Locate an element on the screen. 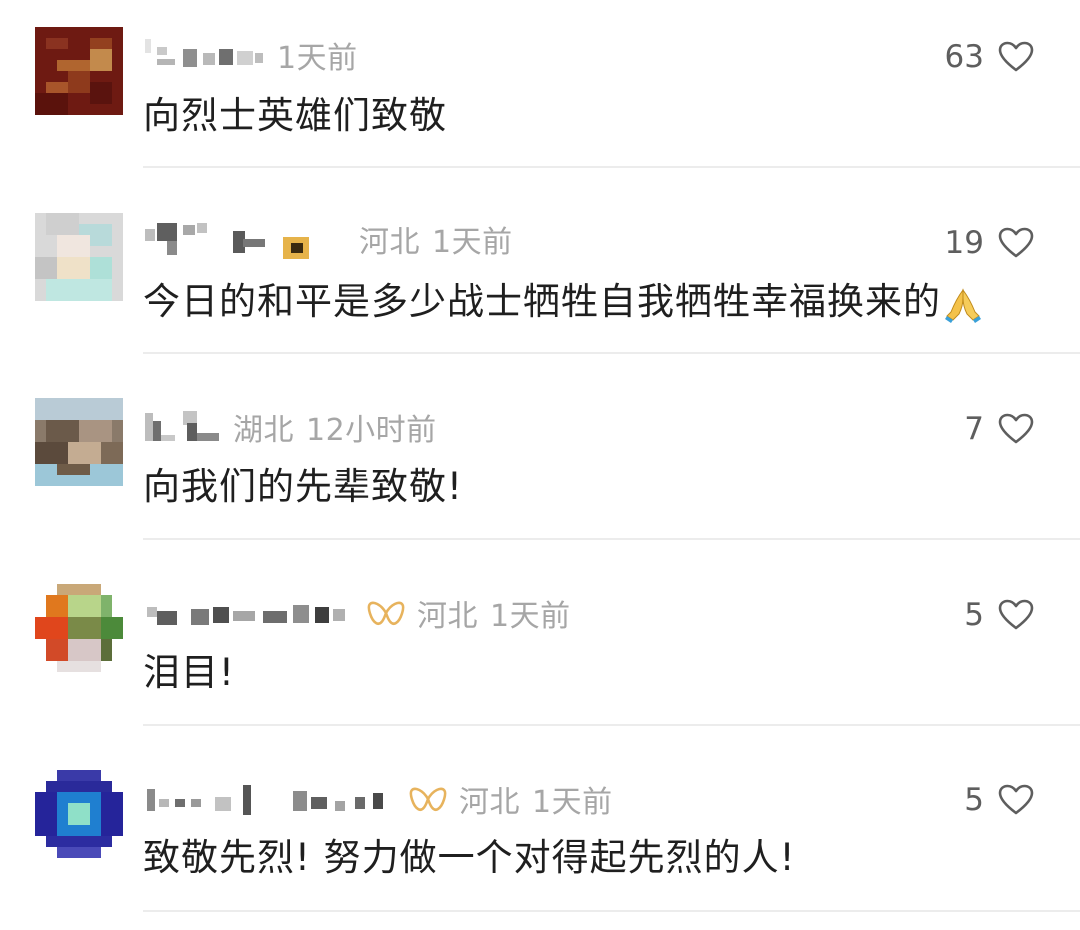  like-count: 7 is located at coordinates (974, 429).